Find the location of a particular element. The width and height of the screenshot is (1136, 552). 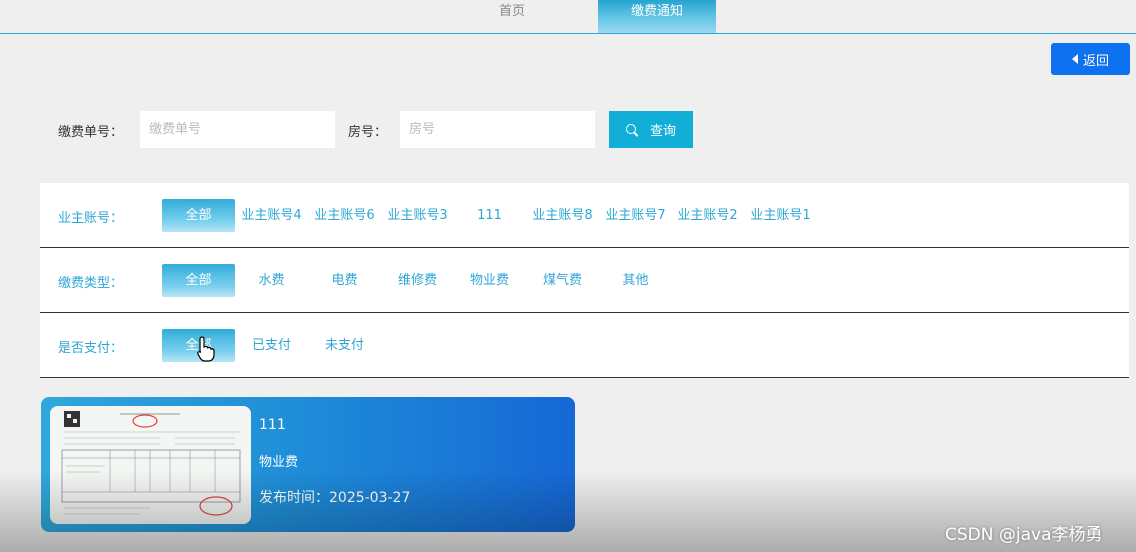

hand-cursor-icon is located at coordinates (206, 349).